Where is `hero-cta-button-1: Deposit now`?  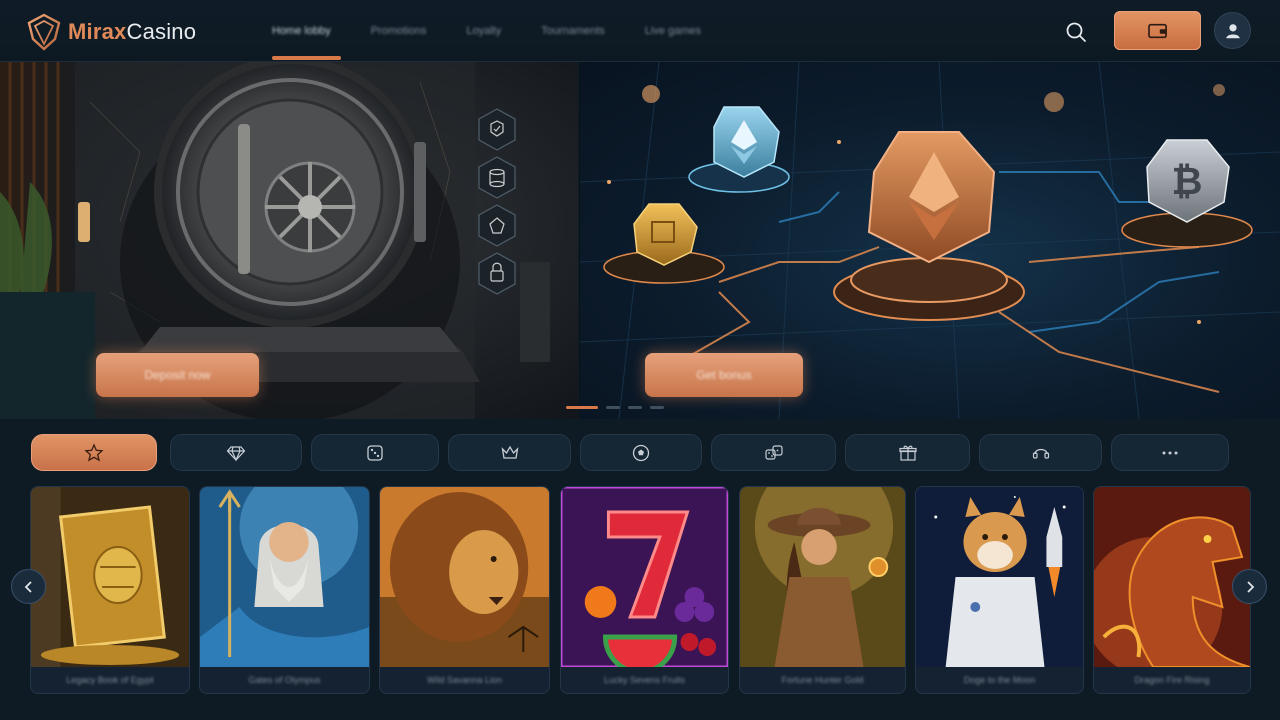 hero-cta-button-1: Deposit now is located at coordinates (177, 375).